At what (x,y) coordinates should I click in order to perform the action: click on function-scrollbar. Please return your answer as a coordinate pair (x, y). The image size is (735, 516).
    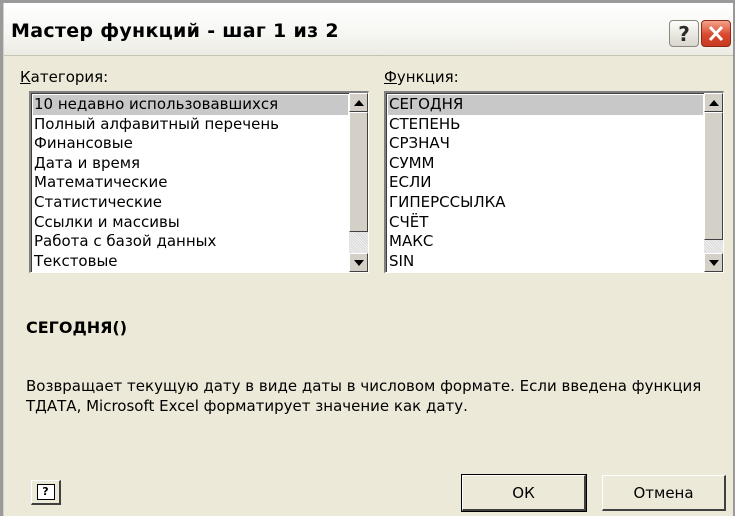
    Looking at the image, I should click on (713, 182).